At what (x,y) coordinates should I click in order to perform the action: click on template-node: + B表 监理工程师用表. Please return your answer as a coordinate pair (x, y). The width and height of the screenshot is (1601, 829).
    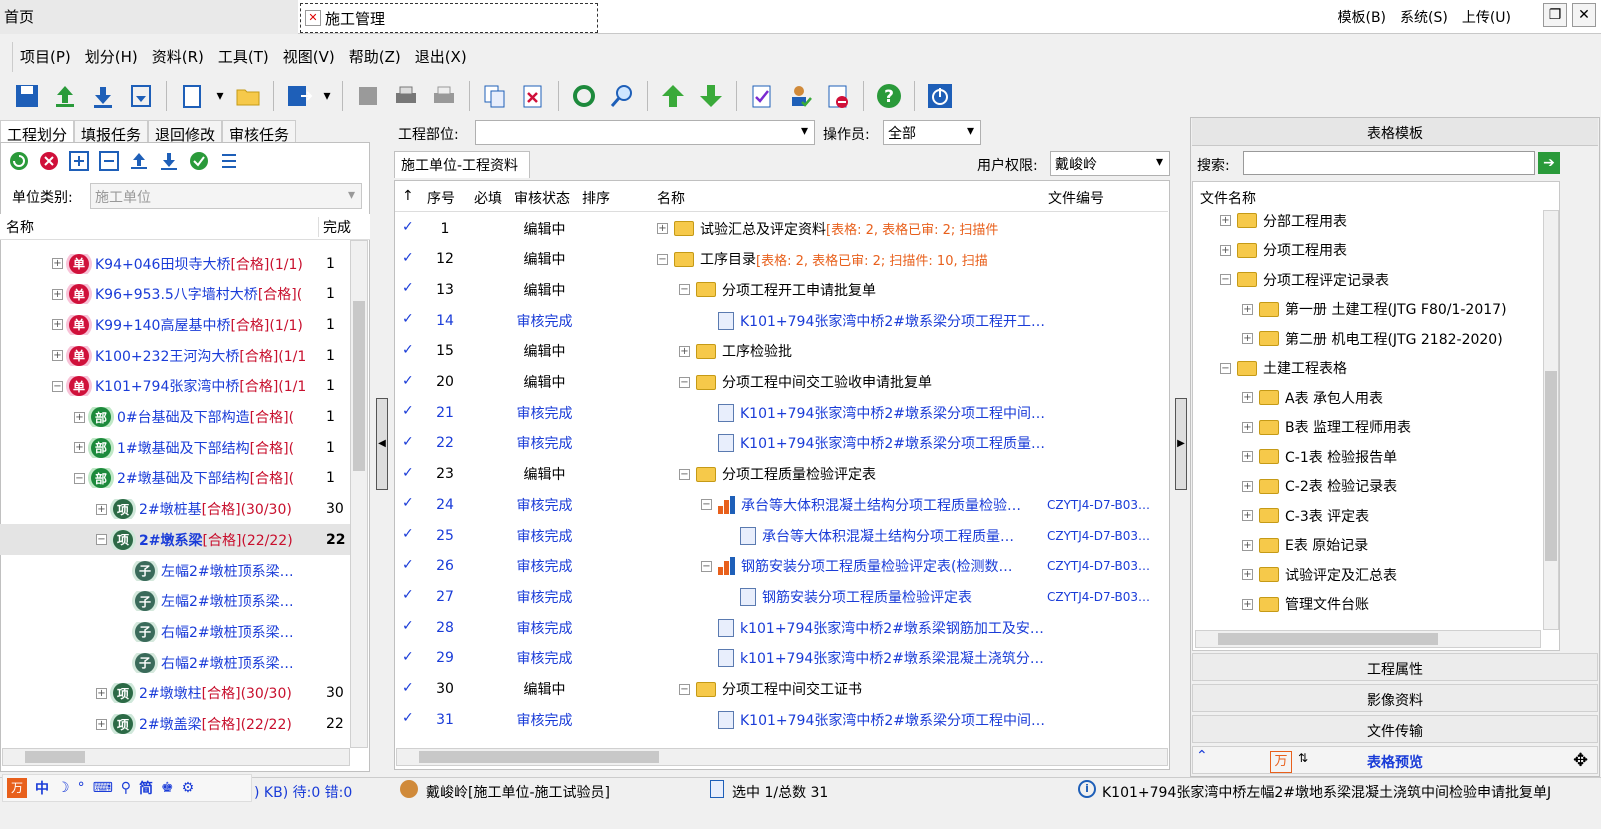
    Looking at the image, I should click on (1370, 427).